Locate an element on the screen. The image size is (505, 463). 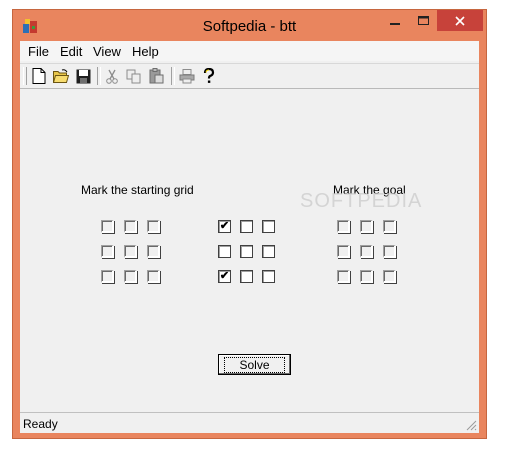
paste-icon is located at coordinates (156, 76).